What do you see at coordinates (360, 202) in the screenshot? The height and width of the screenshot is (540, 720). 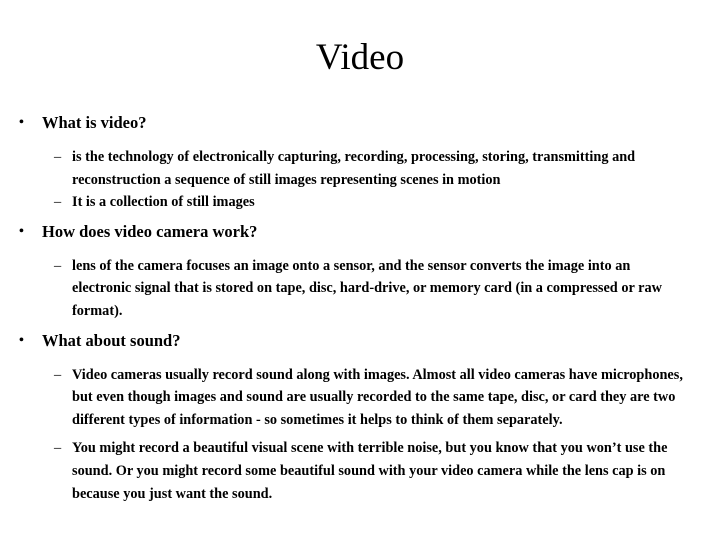 I see `sub-bullet-item: – It is a collection of still images` at bounding box center [360, 202].